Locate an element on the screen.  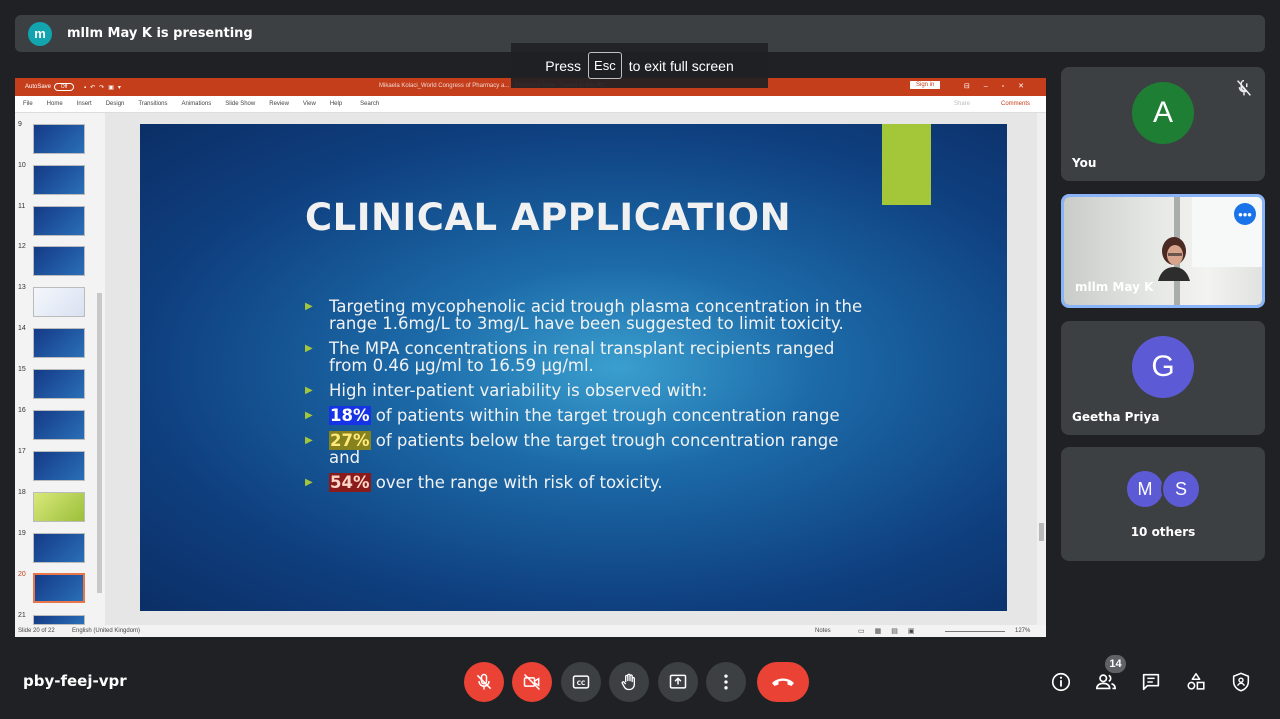
camera-toggle-button is located at coordinates (532, 682).